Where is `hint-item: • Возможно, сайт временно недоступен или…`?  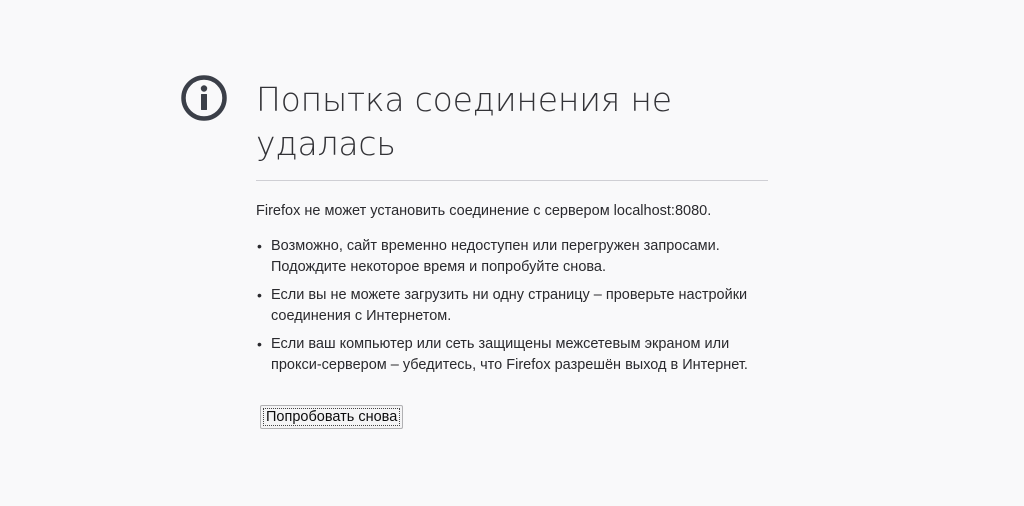
hint-item: • Возможно, сайт временно недоступен или… is located at coordinates (512, 257).